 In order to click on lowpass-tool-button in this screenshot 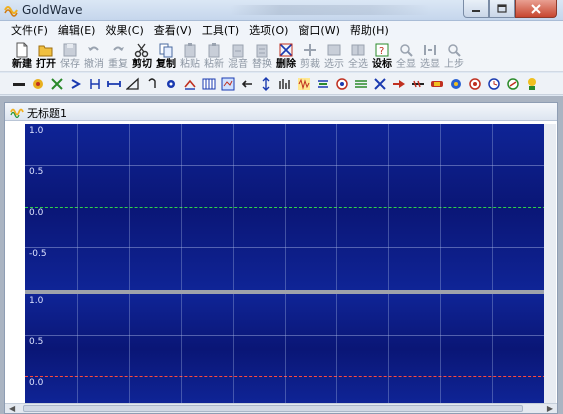, I will do `click(360, 83)`.